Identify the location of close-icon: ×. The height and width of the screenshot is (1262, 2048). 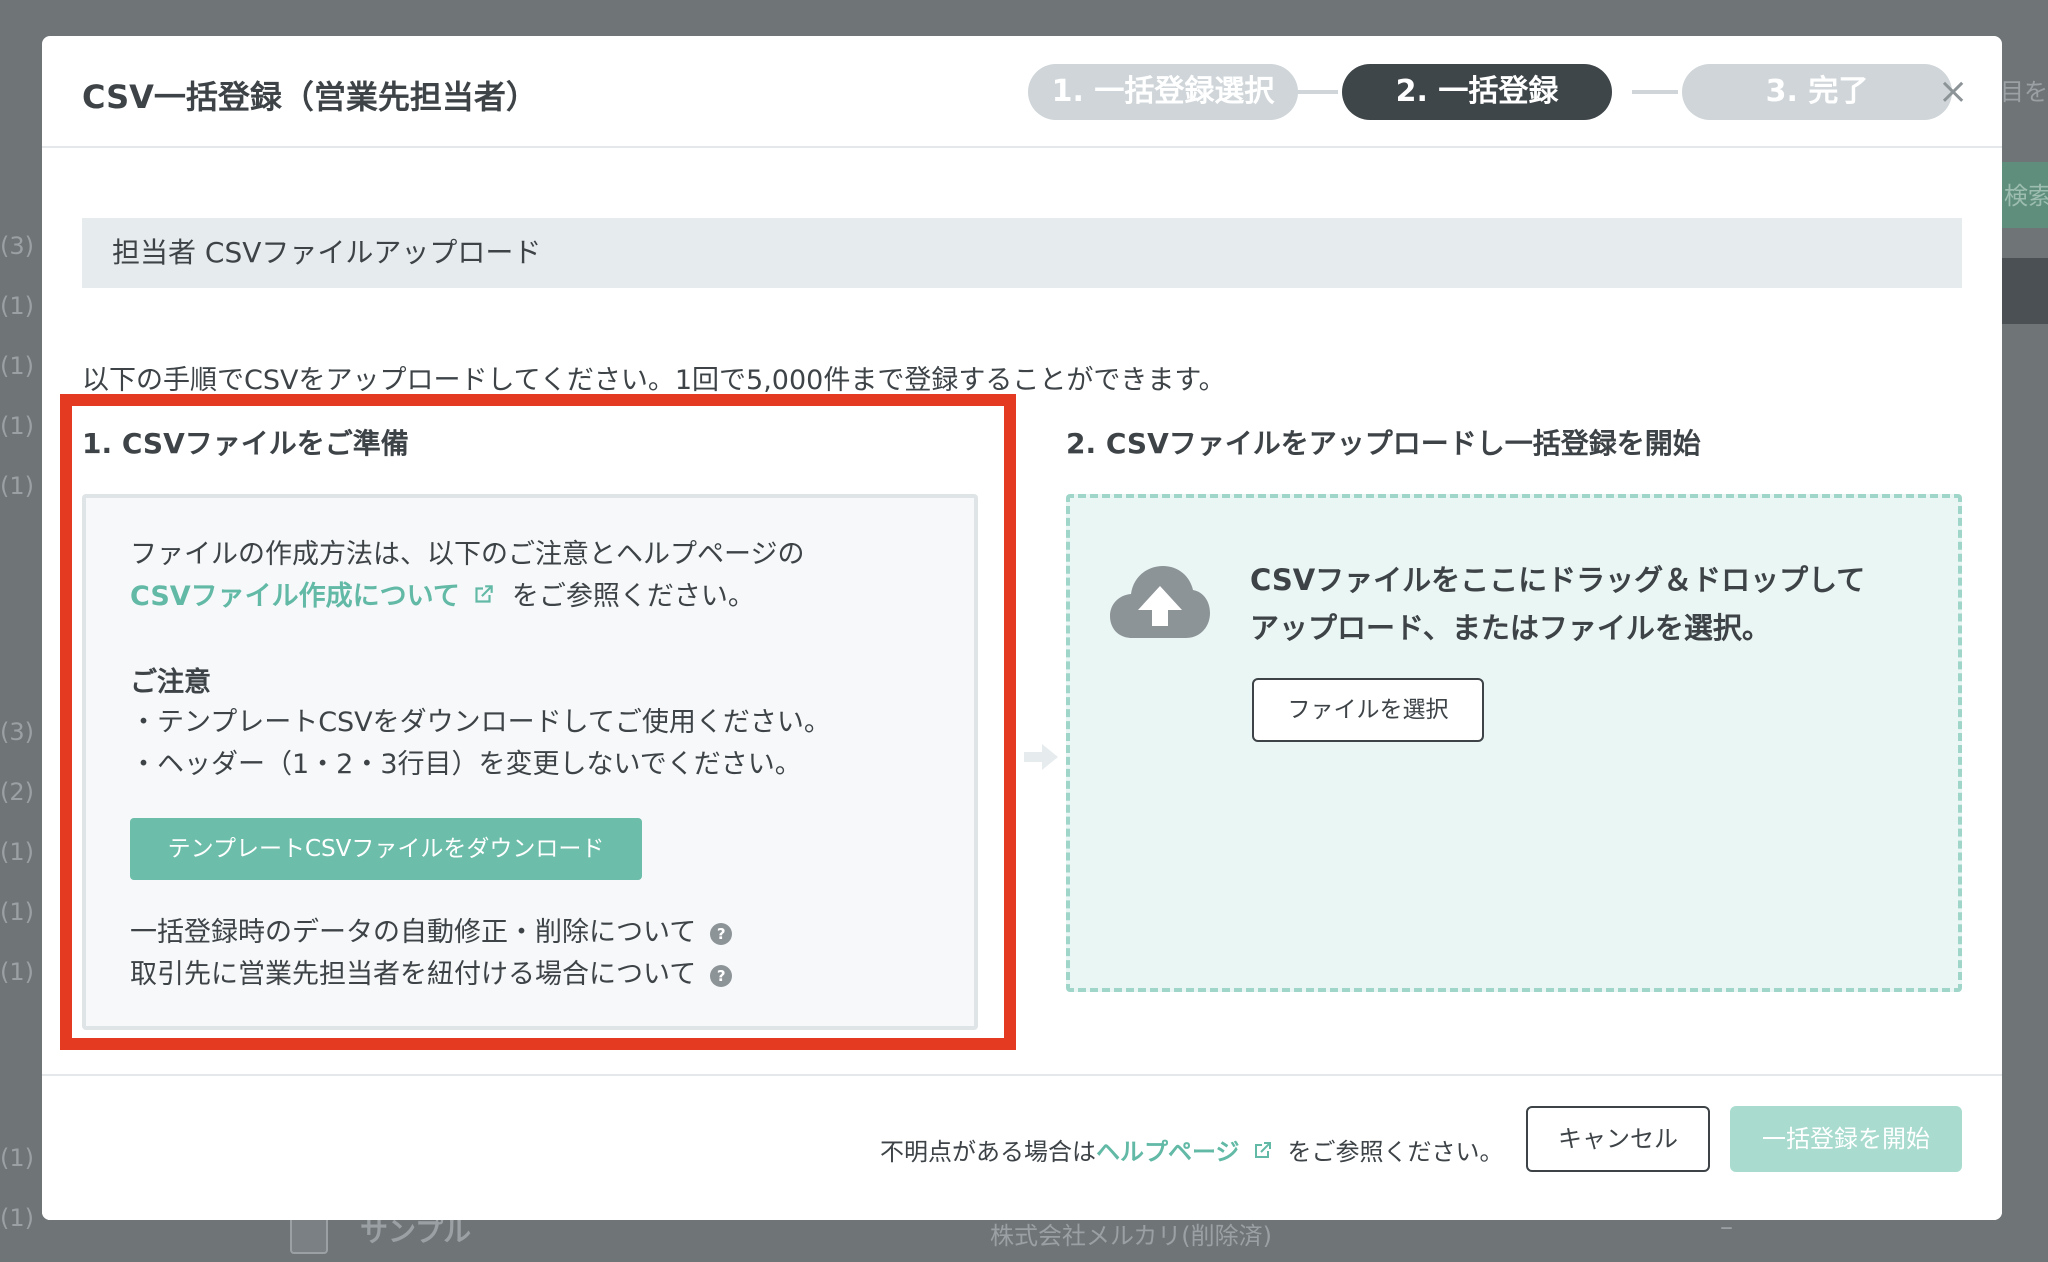
(1953, 92).